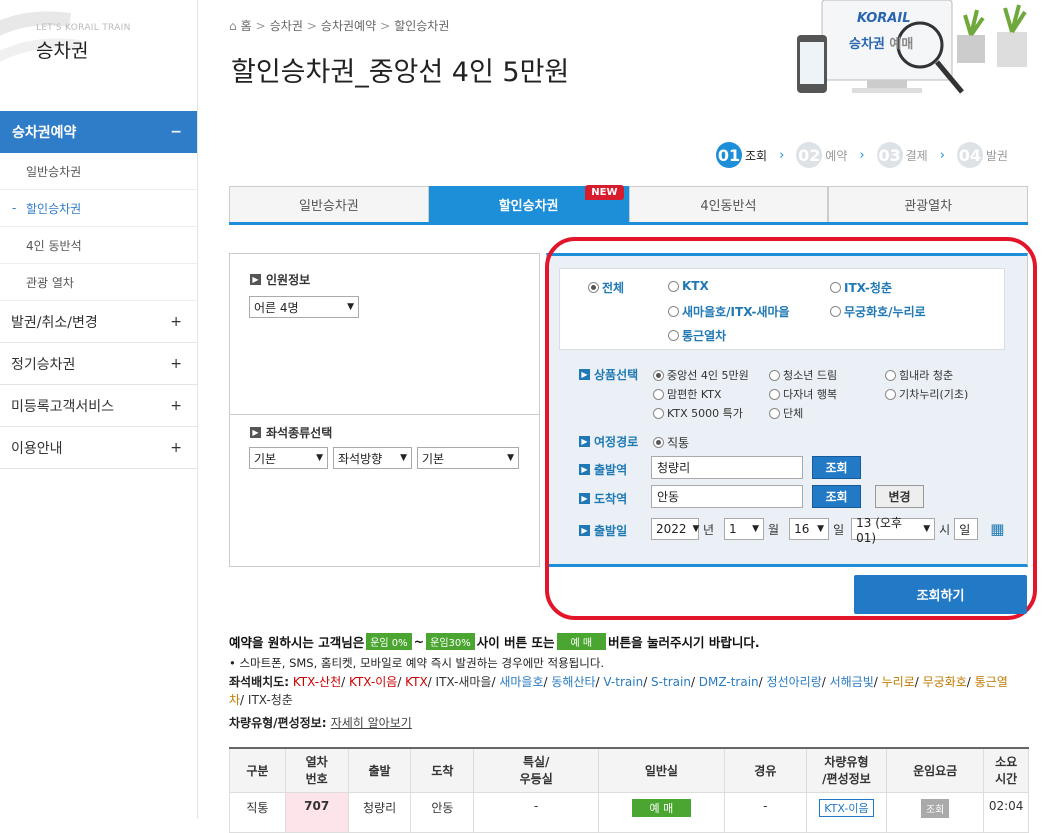 This screenshot has width=1045, height=833. Describe the element at coordinates (945, 682) in the screenshot. I see `seat-layout-link: 무궁화호` at that location.